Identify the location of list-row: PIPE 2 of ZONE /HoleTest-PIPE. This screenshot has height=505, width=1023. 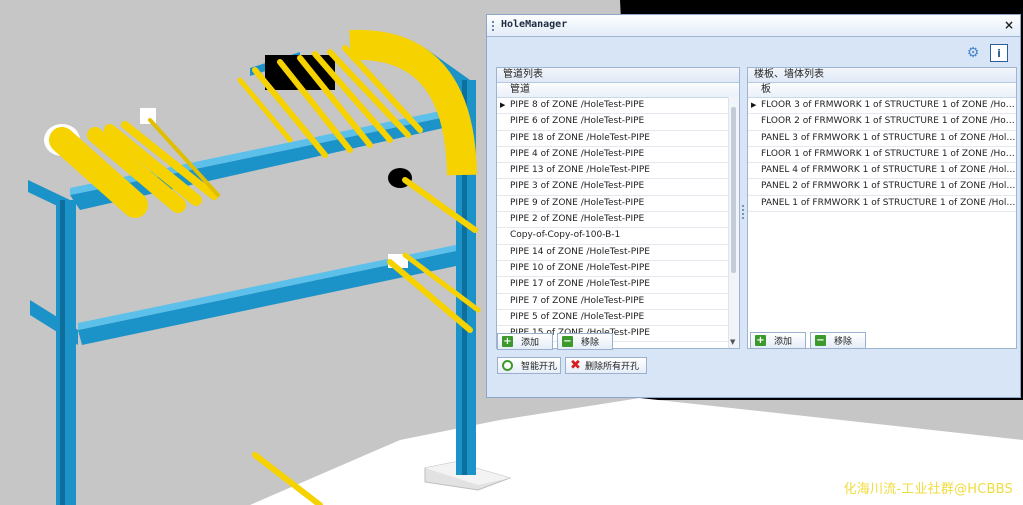
(618, 220).